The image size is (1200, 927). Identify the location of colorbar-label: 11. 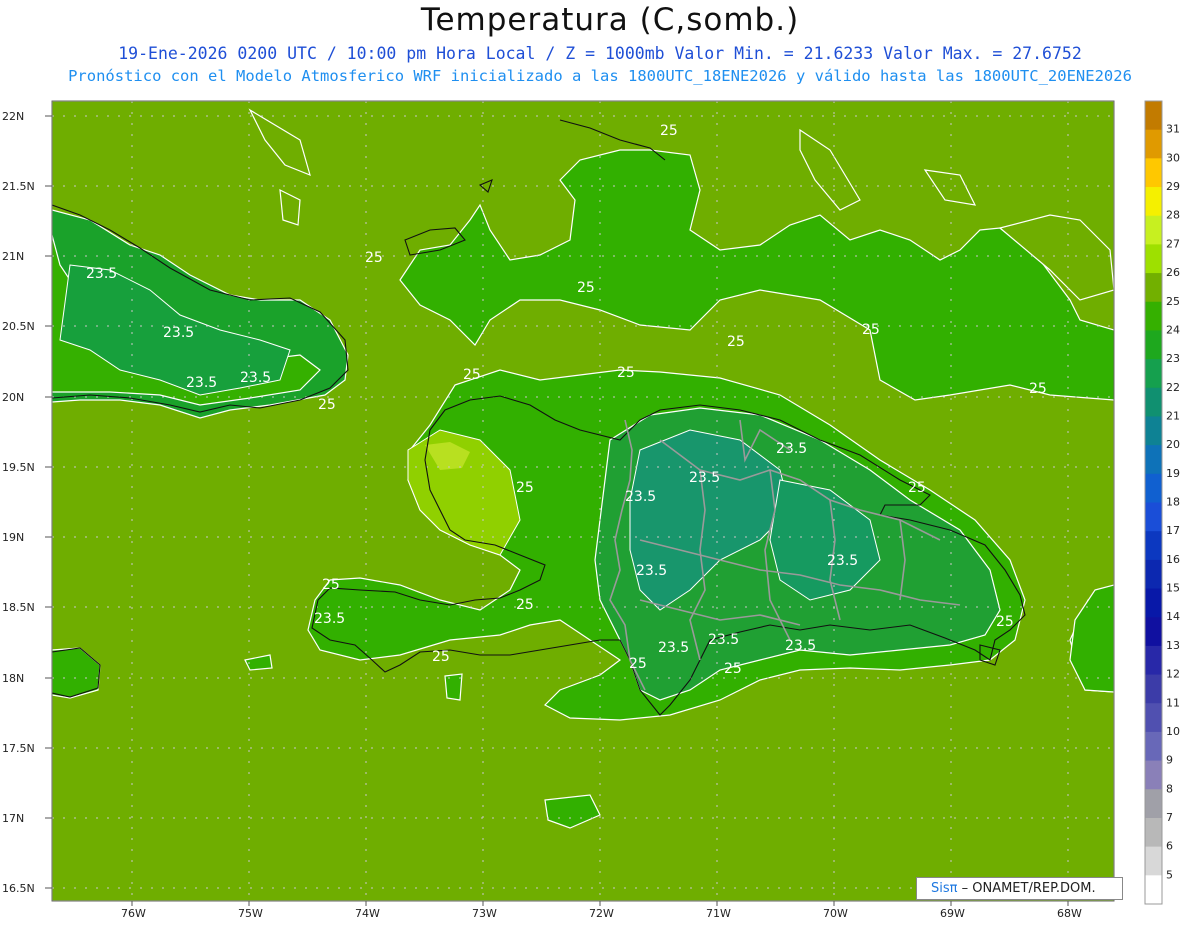
(1173, 702).